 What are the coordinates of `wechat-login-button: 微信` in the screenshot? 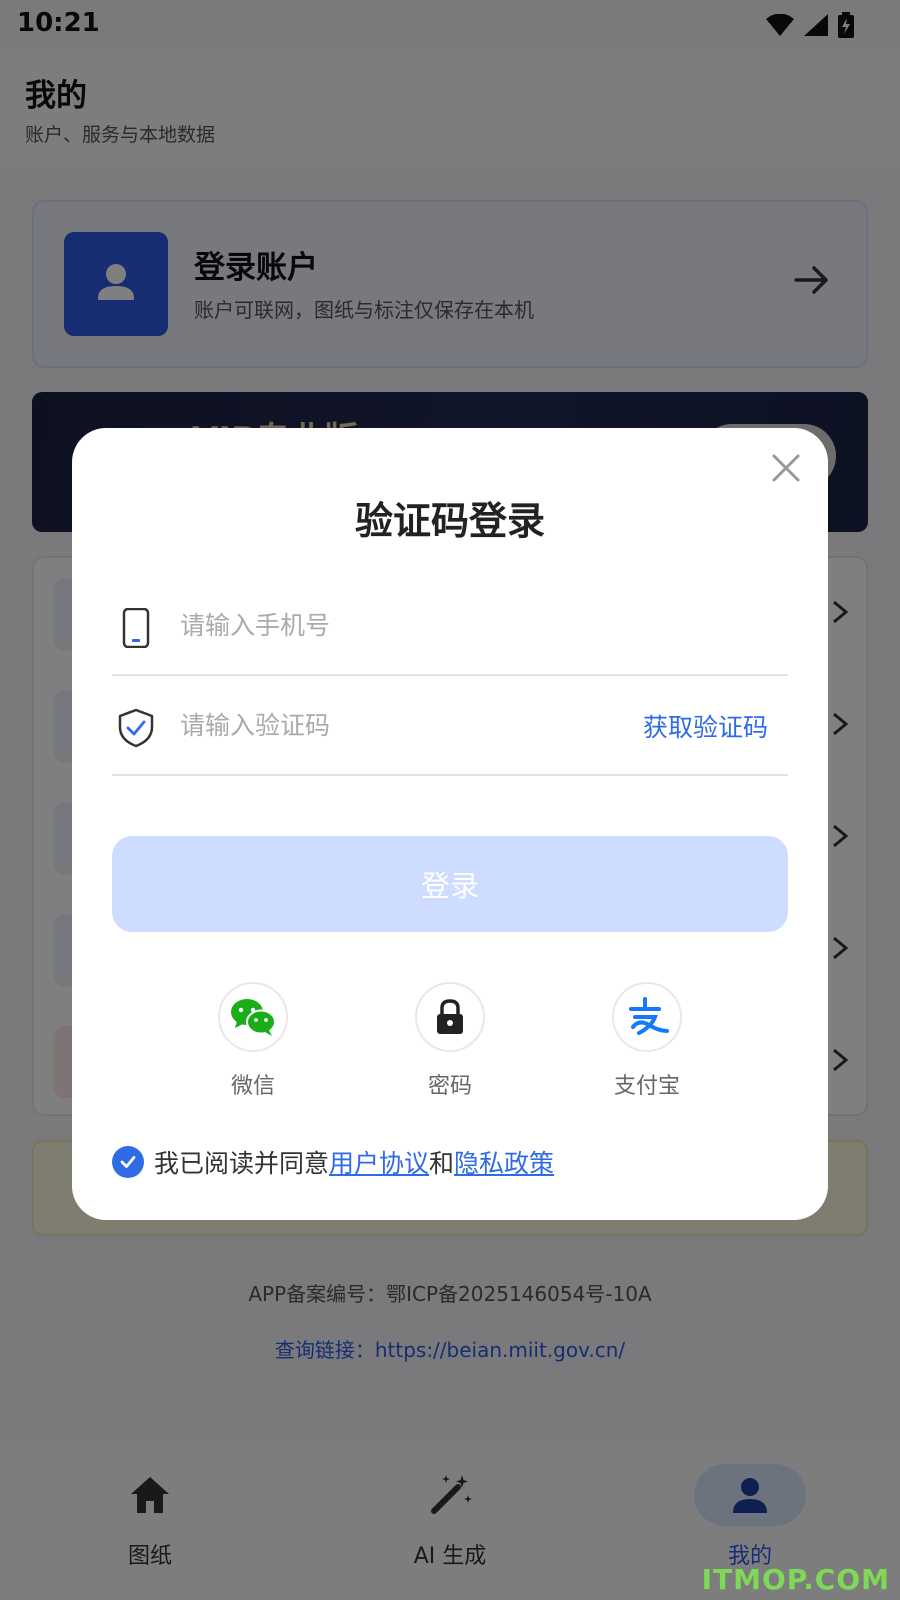 It's located at (253, 1041).